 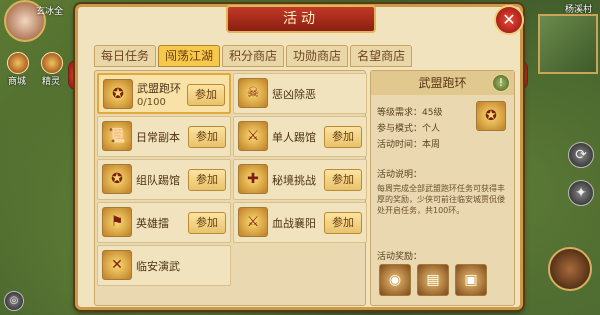 What do you see at coordinates (400, 175) in the screenshot?
I see `description-label: 活动说明：` at bounding box center [400, 175].